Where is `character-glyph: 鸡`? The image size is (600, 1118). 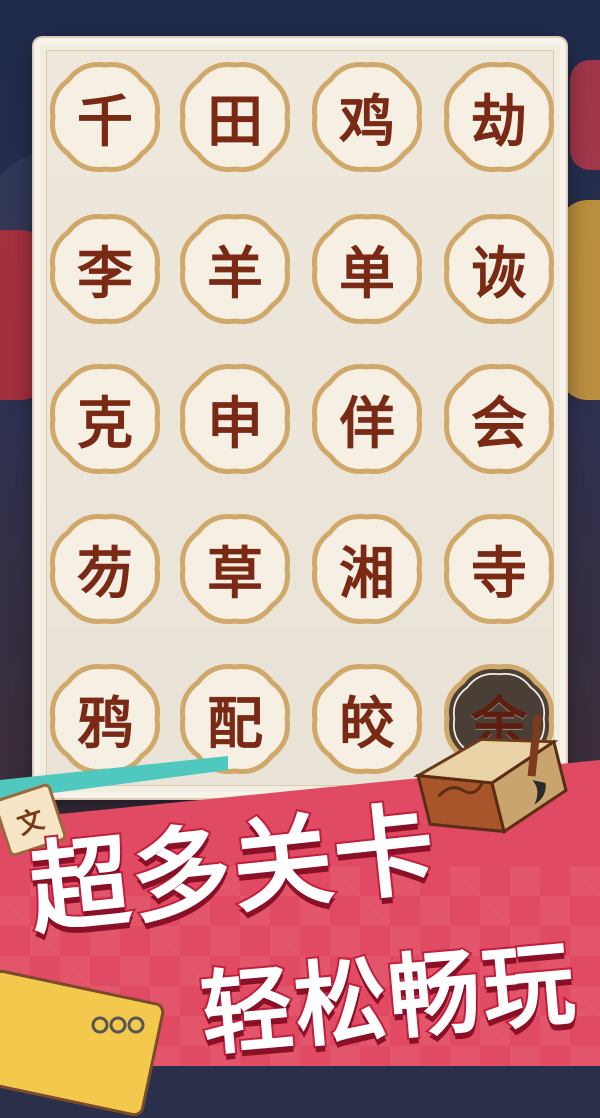 character-glyph: 鸡 is located at coordinates (367, 122).